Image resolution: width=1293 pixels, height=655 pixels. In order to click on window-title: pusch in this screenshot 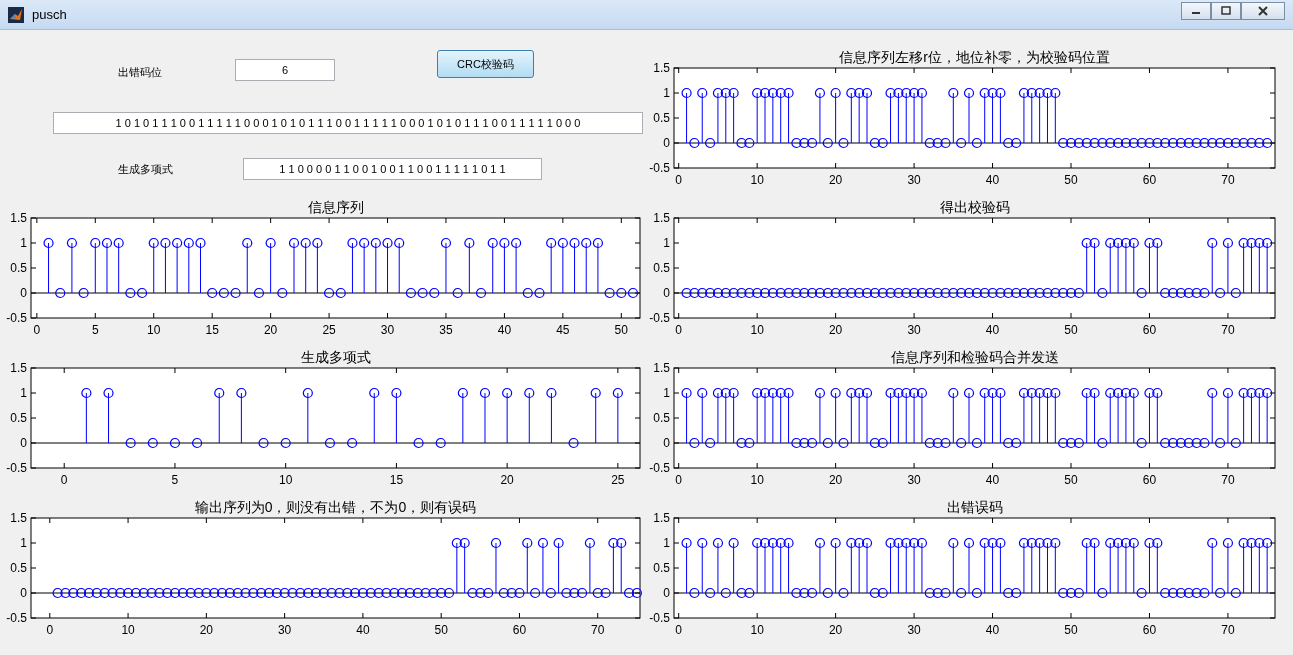, I will do `click(49, 14)`.